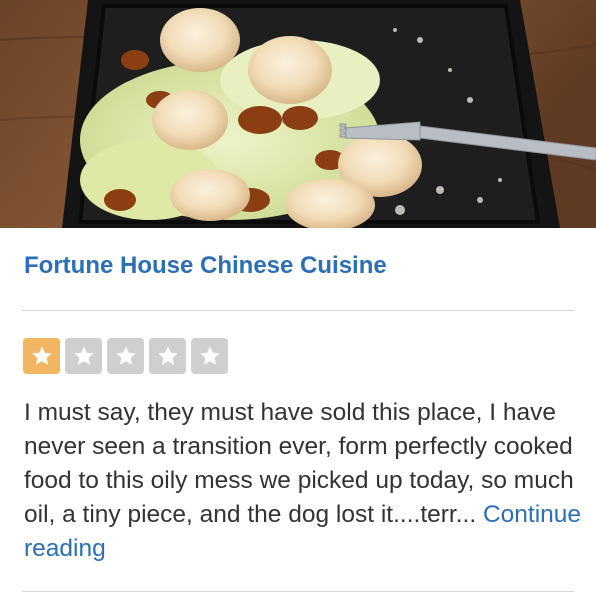  I want to click on star-rating, so click(125, 356).